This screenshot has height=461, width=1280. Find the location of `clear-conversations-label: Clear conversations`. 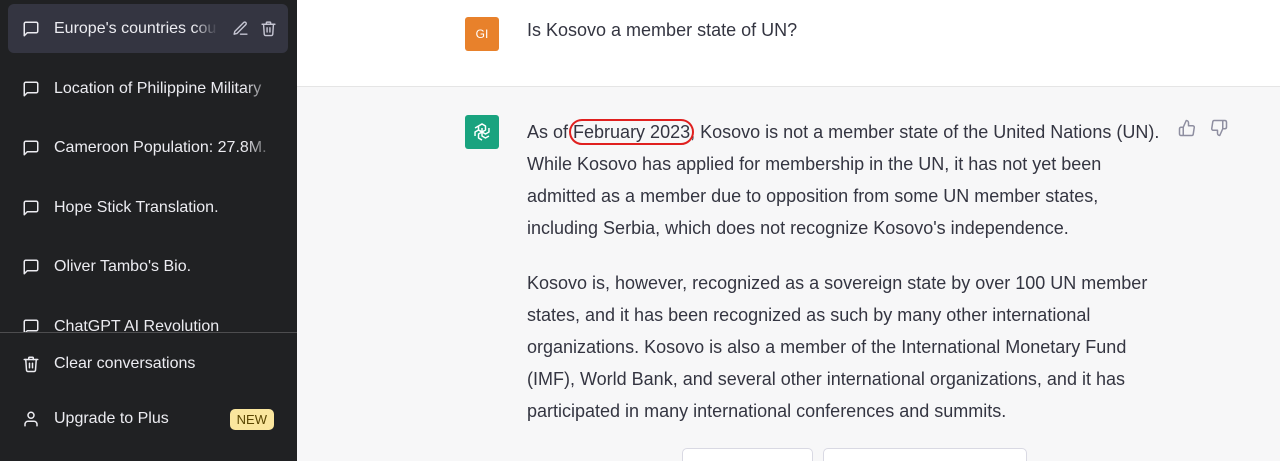

clear-conversations-label: Clear conversations is located at coordinates (125, 363).